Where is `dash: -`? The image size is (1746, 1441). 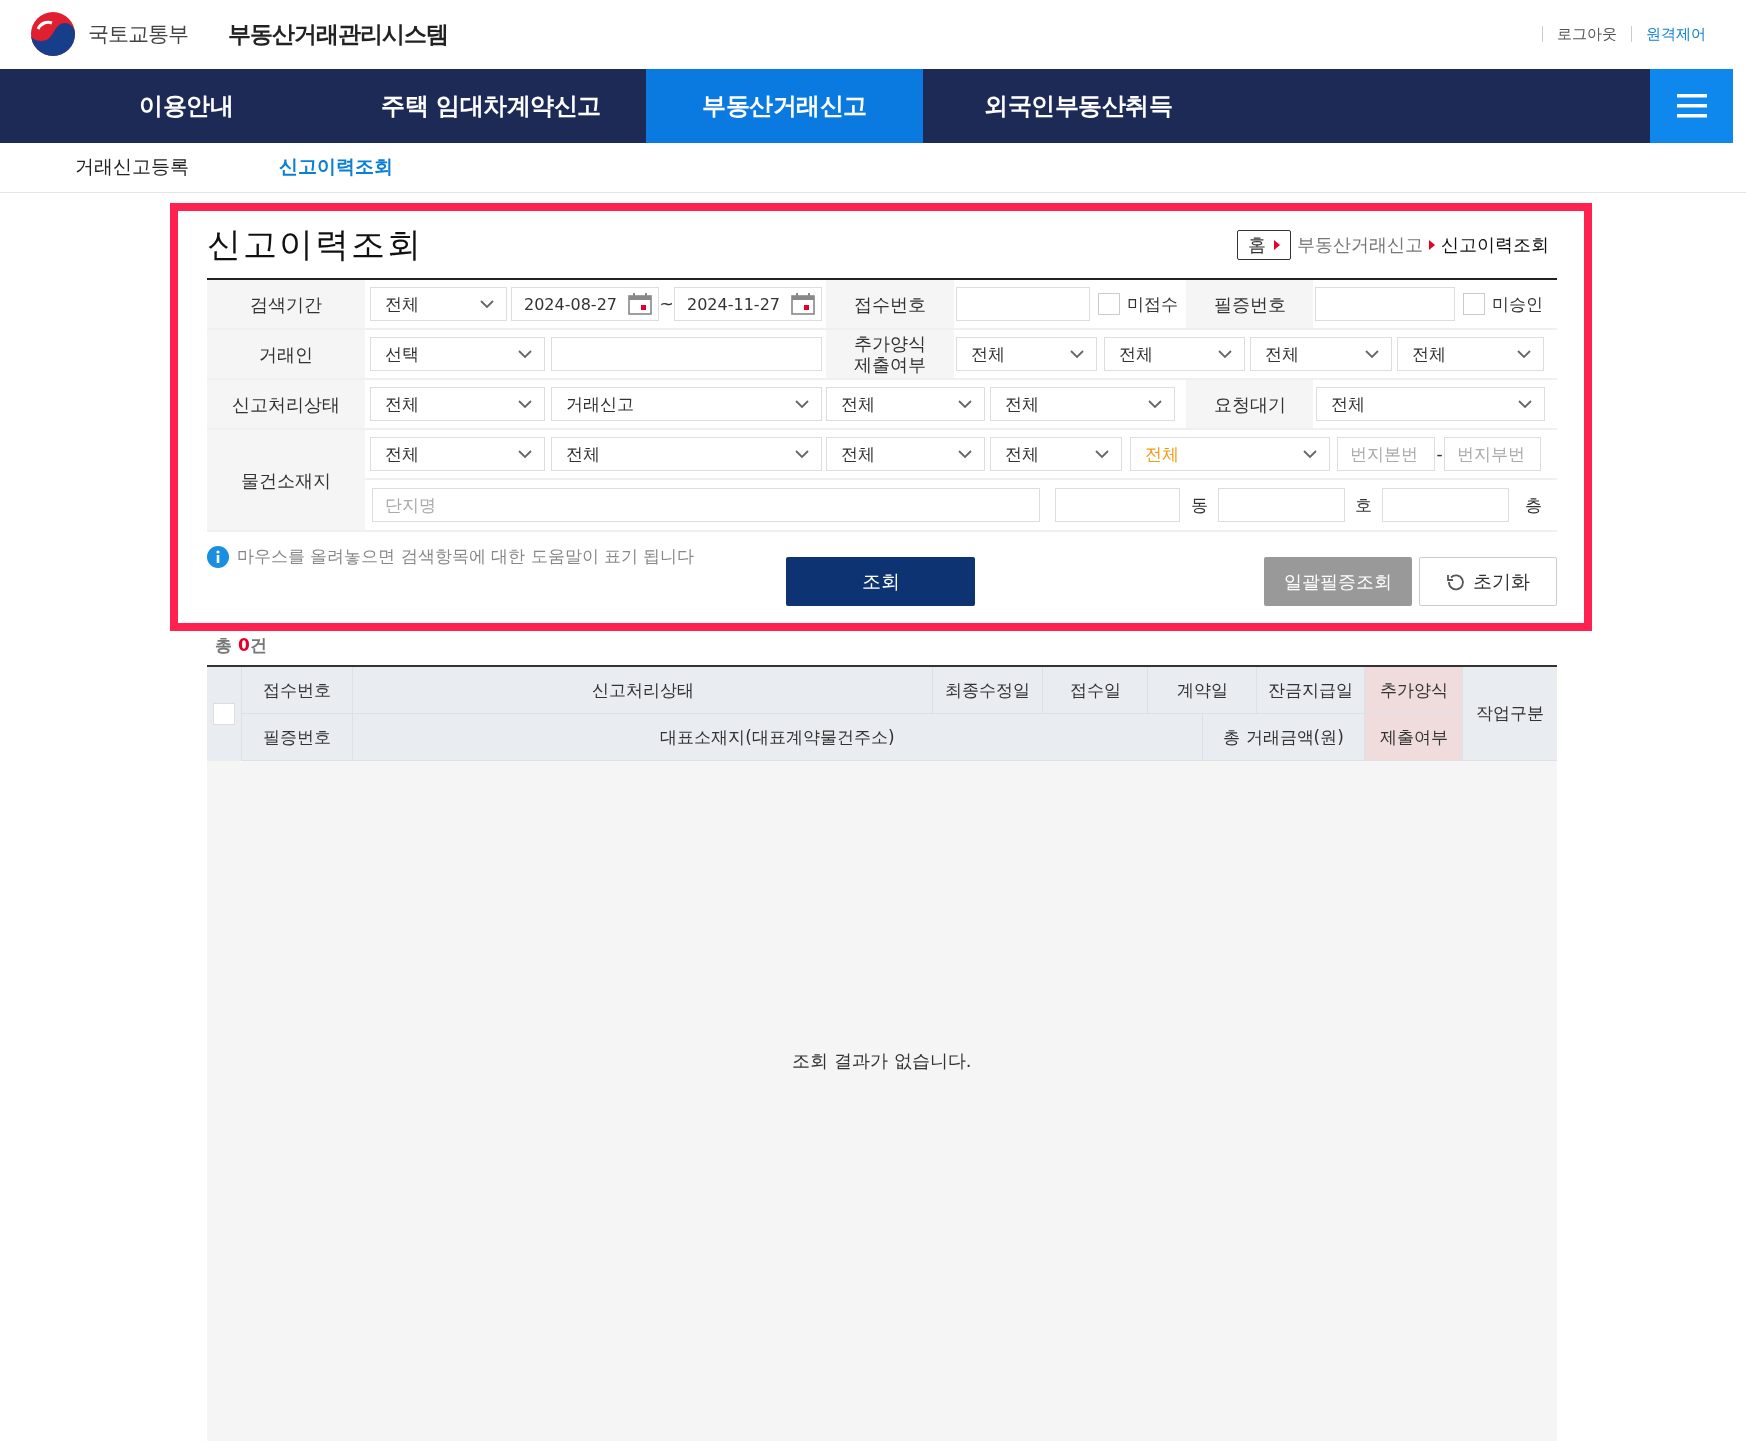
dash: - is located at coordinates (1439, 454).